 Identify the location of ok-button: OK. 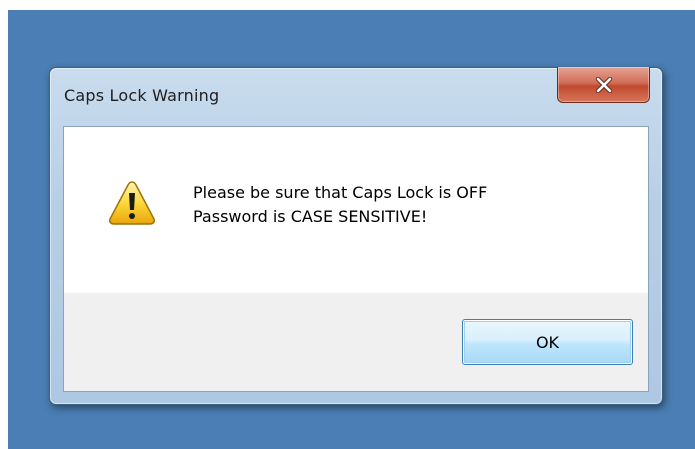
(547, 342).